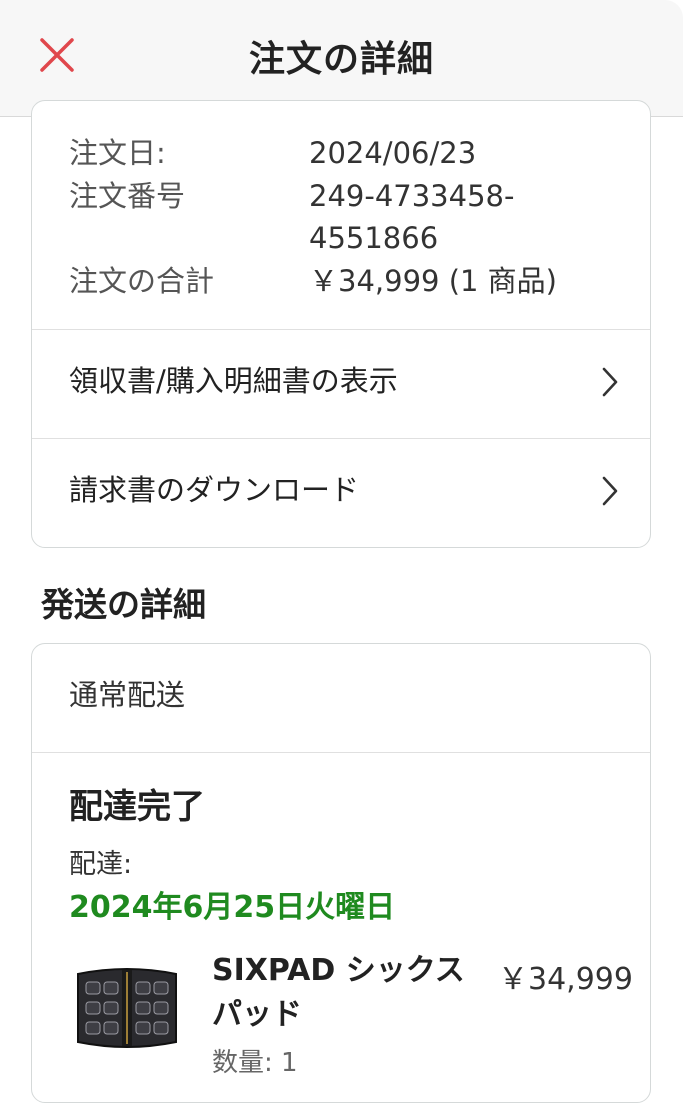 The width and height of the screenshot is (683, 1103). I want to click on product-name-link: SIXPAD シックスパッド, so click(347, 993).